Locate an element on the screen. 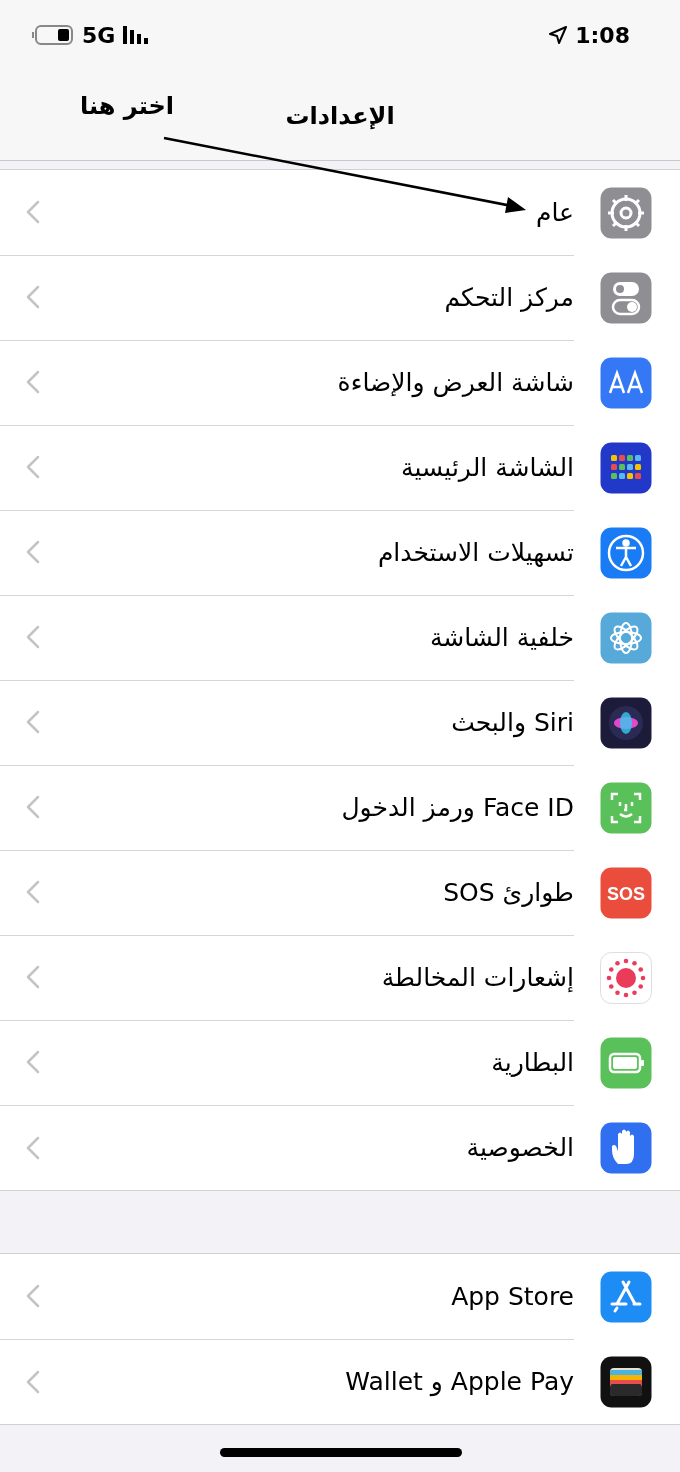 The height and width of the screenshot is (1472, 680). location-icon is located at coordinates (558, 35).